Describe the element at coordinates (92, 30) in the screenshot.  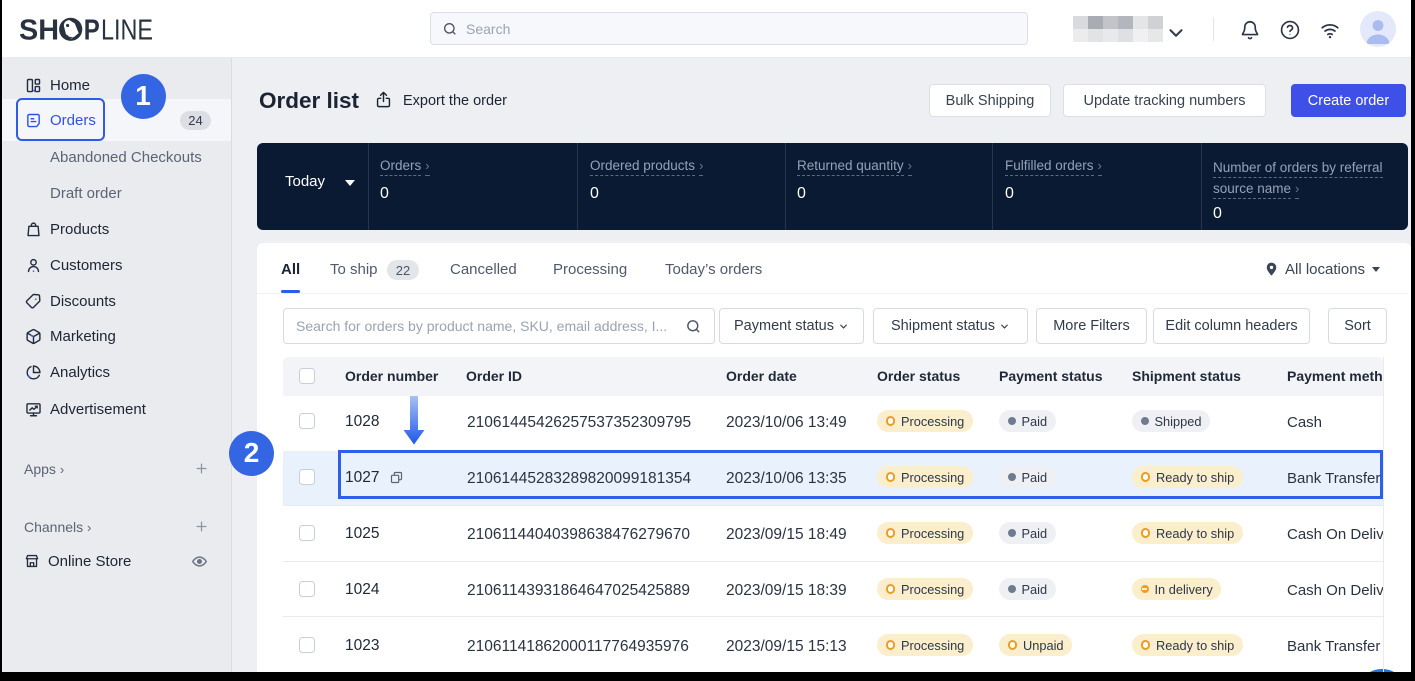
I see `svg-text: P` at that location.